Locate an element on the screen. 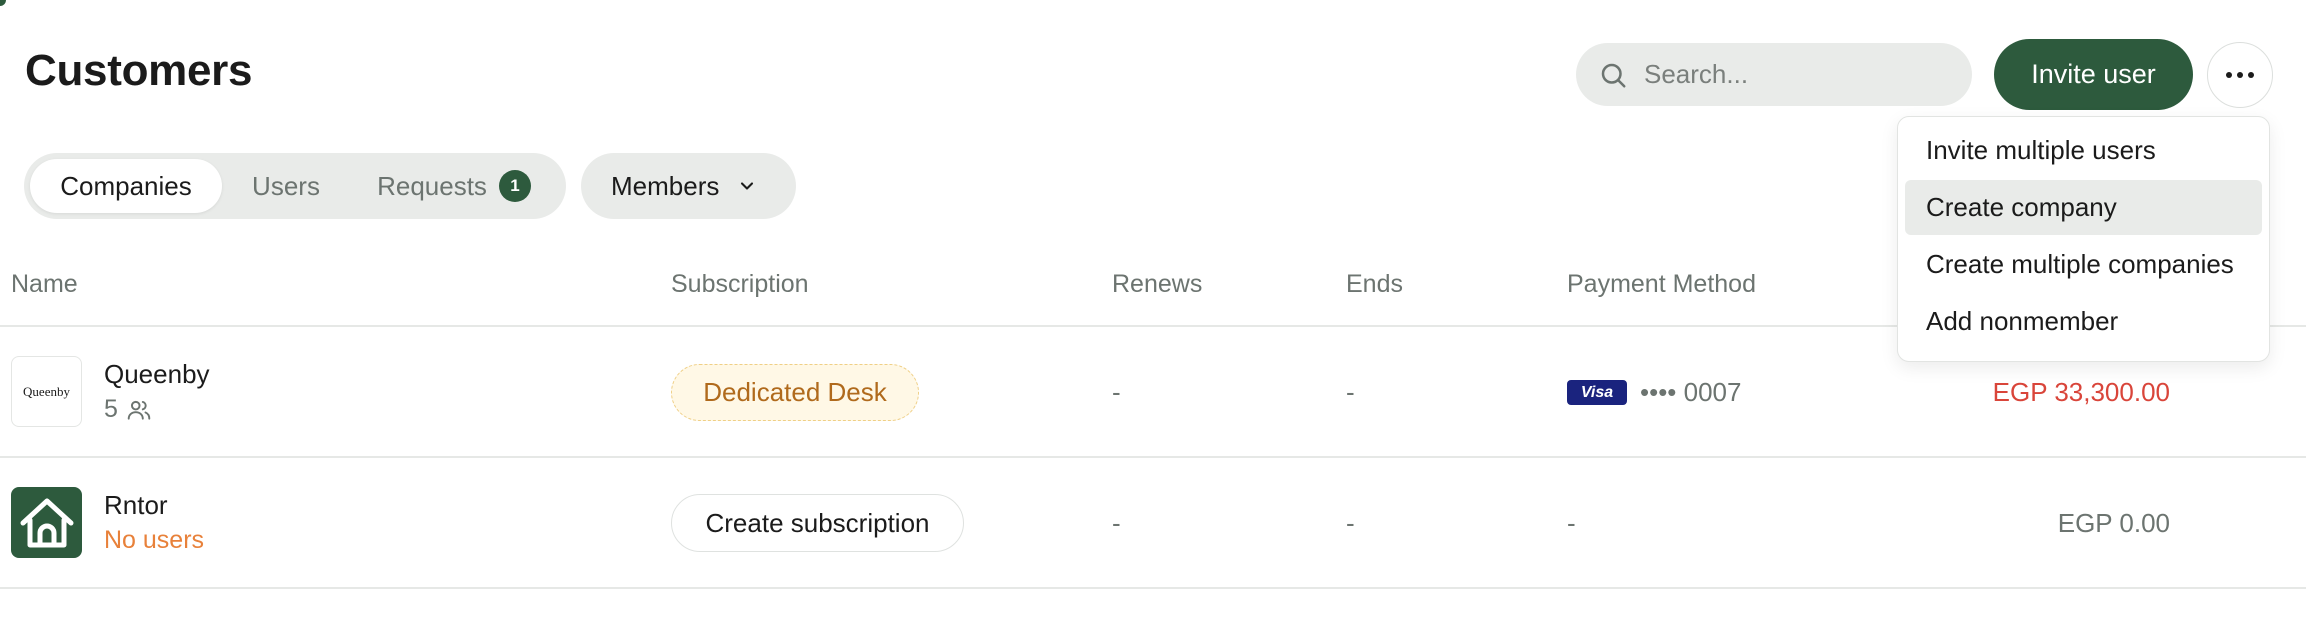  more-options-button is located at coordinates (2240, 75).